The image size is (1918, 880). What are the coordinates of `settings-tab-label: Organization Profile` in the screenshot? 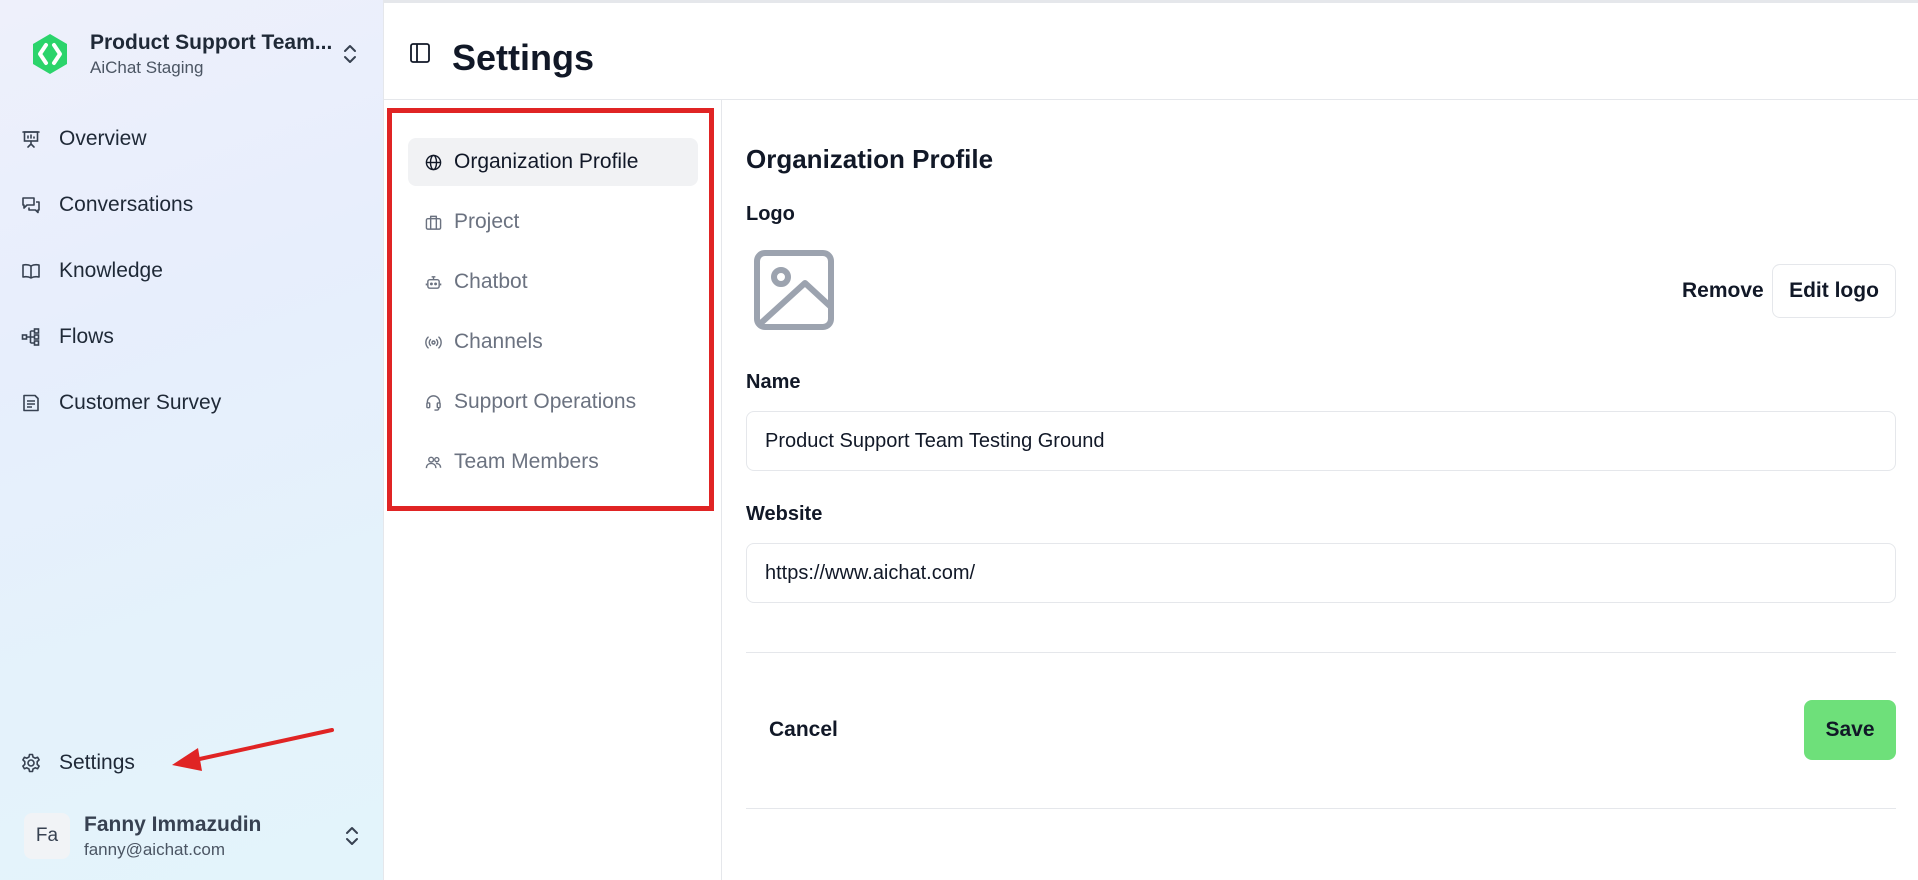 It's located at (546, 161).